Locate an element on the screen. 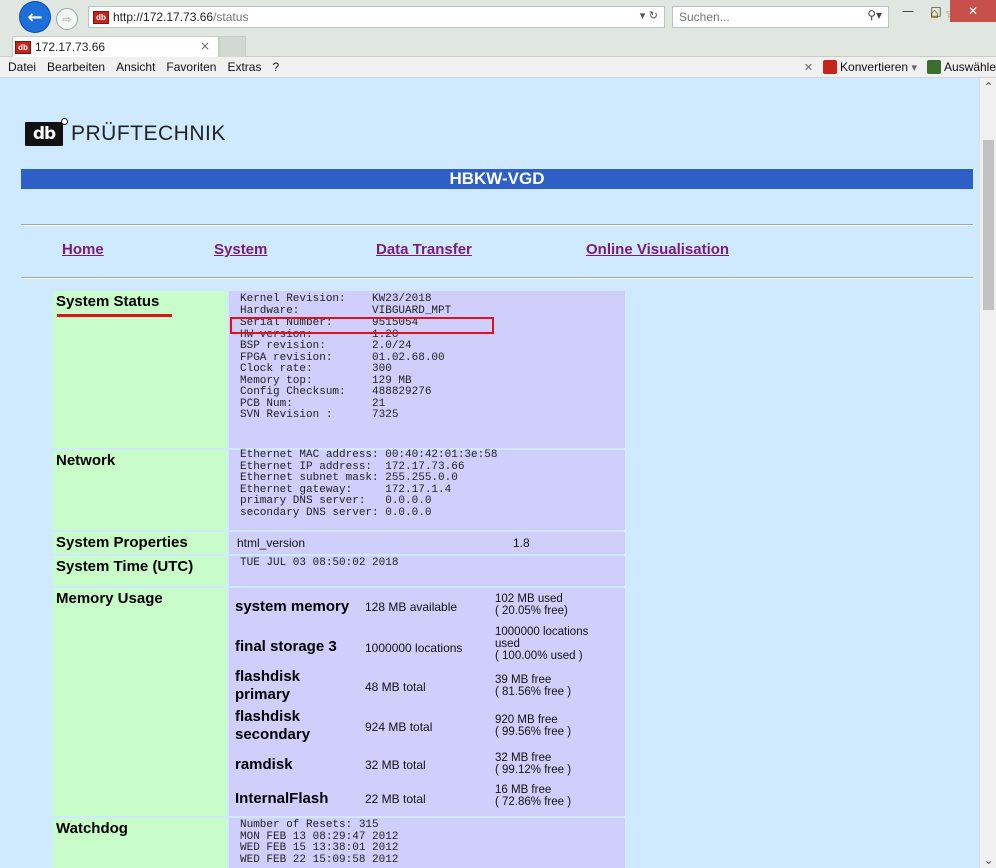 The width and height of the screenshot is (996, 868). tab-close-icon: × is located at coordinates (205, 46).